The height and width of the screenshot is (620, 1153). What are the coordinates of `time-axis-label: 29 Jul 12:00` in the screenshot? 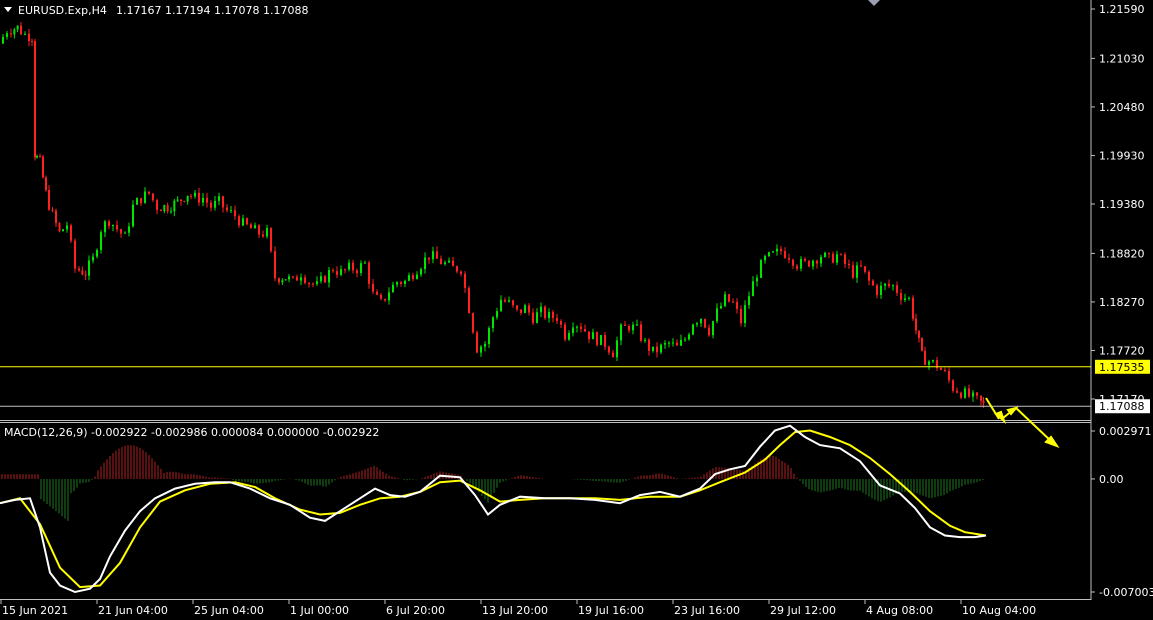 It's located at (803, 610).